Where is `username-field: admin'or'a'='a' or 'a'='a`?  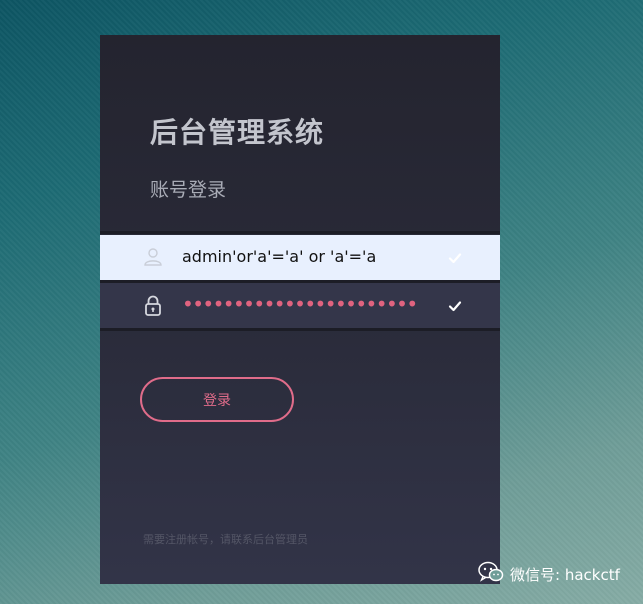 username-field: admin'or'a'='a' or 'a'='a is located at coordinates (300, 257).